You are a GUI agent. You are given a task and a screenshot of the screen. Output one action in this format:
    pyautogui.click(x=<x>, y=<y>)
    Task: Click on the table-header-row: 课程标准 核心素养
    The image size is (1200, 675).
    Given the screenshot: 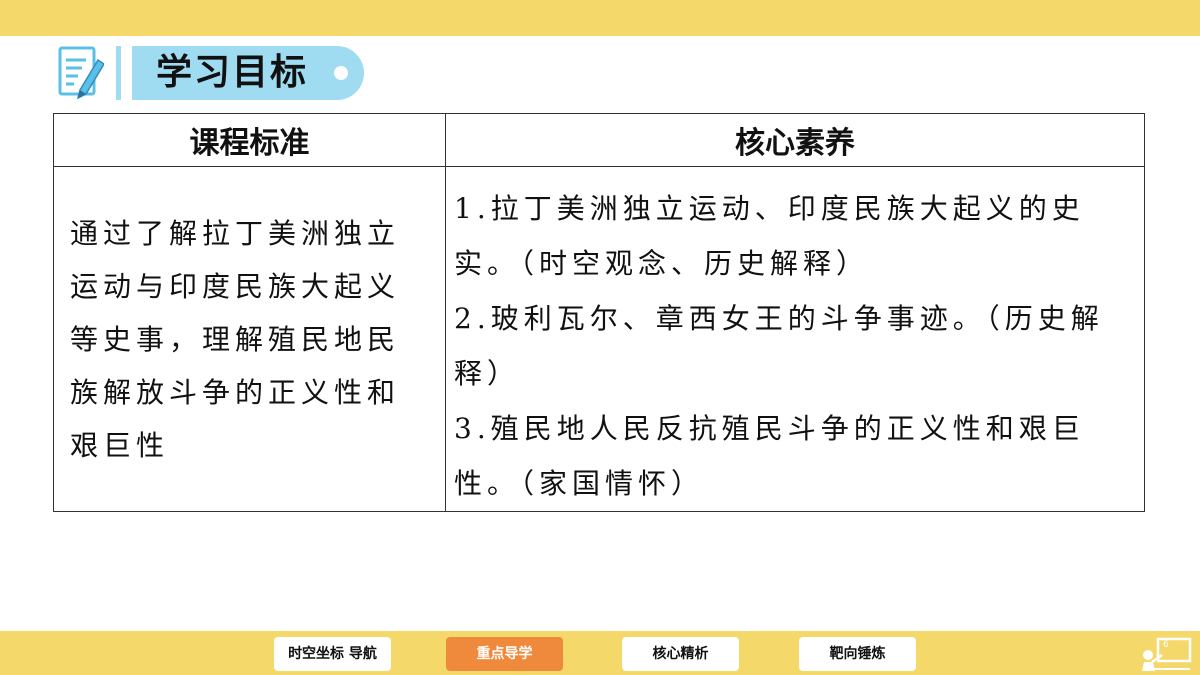 What is the action you would take?
    pyautogui.click(x=599, y=140)
    